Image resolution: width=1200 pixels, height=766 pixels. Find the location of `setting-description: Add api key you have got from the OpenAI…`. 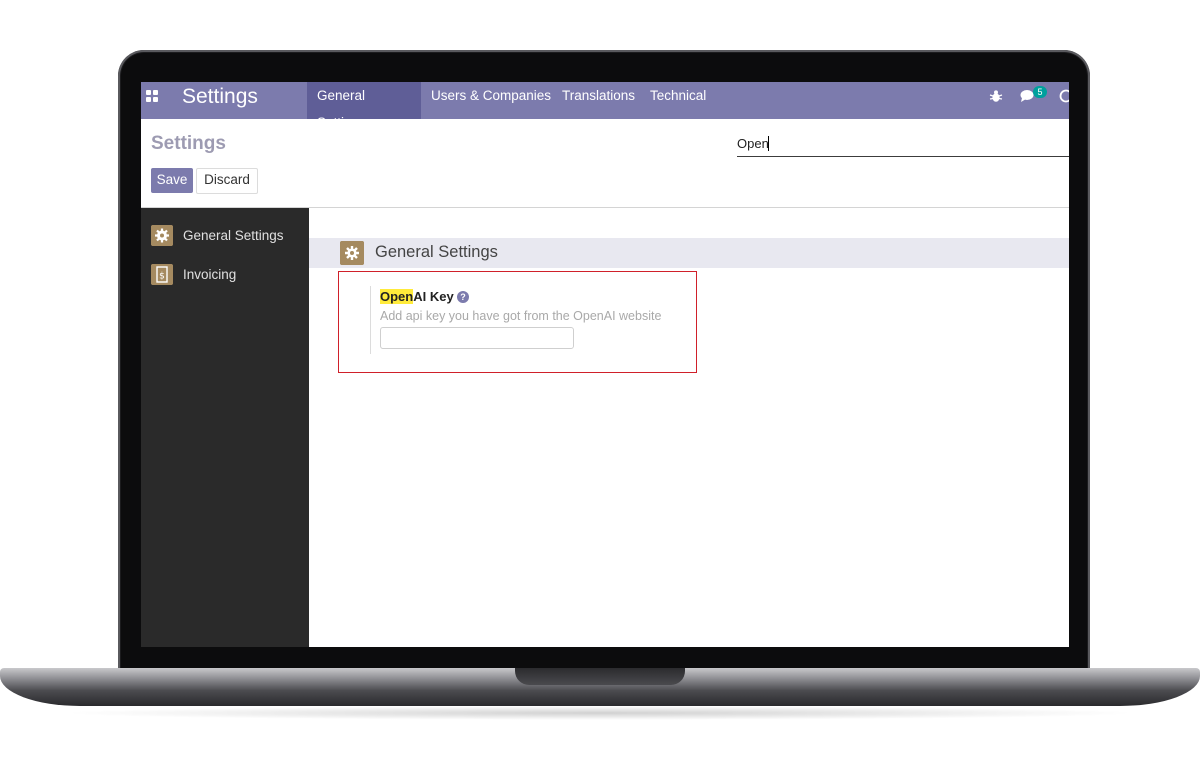

setting-description: Add api key you have got from the OpenAI… is located at coordinates (521, 316).